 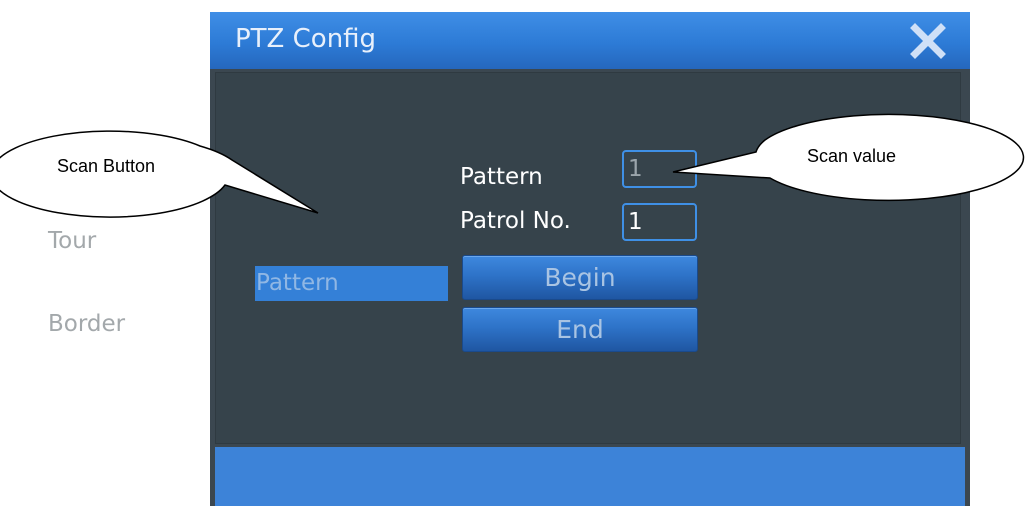 What do you see at coordinates (143, 324) in the screenshot?
I see `menu-item-border: Border` at bounding box center [143, 324].